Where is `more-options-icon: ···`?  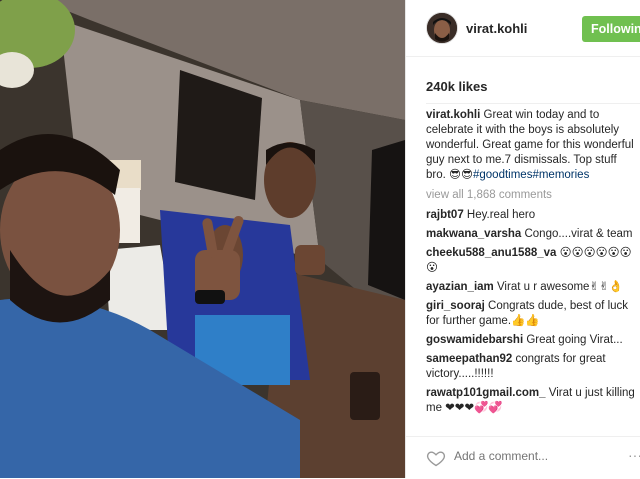 more-options-icon: ··· is located at coordinates (634, 455).